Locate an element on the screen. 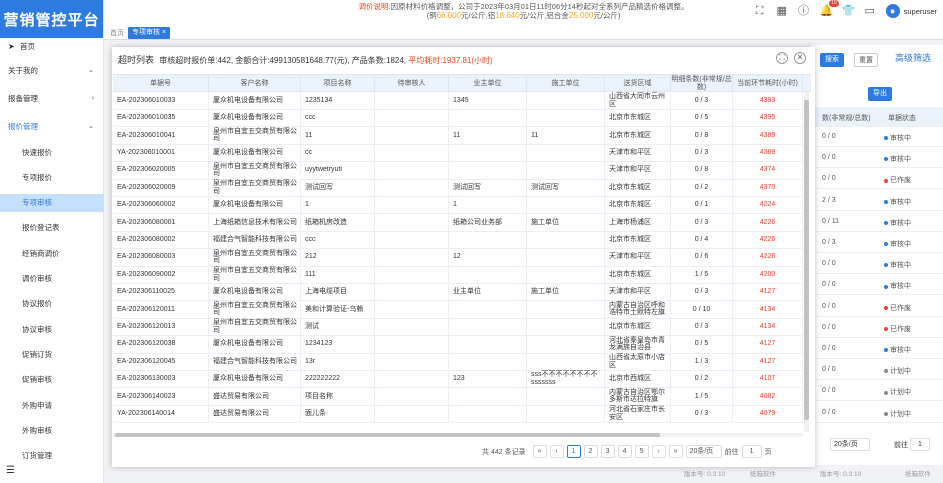 The width and height of the screenshot is (943, 483). collapse-menu-icon: ☰ is located at coordinates (10, 470).